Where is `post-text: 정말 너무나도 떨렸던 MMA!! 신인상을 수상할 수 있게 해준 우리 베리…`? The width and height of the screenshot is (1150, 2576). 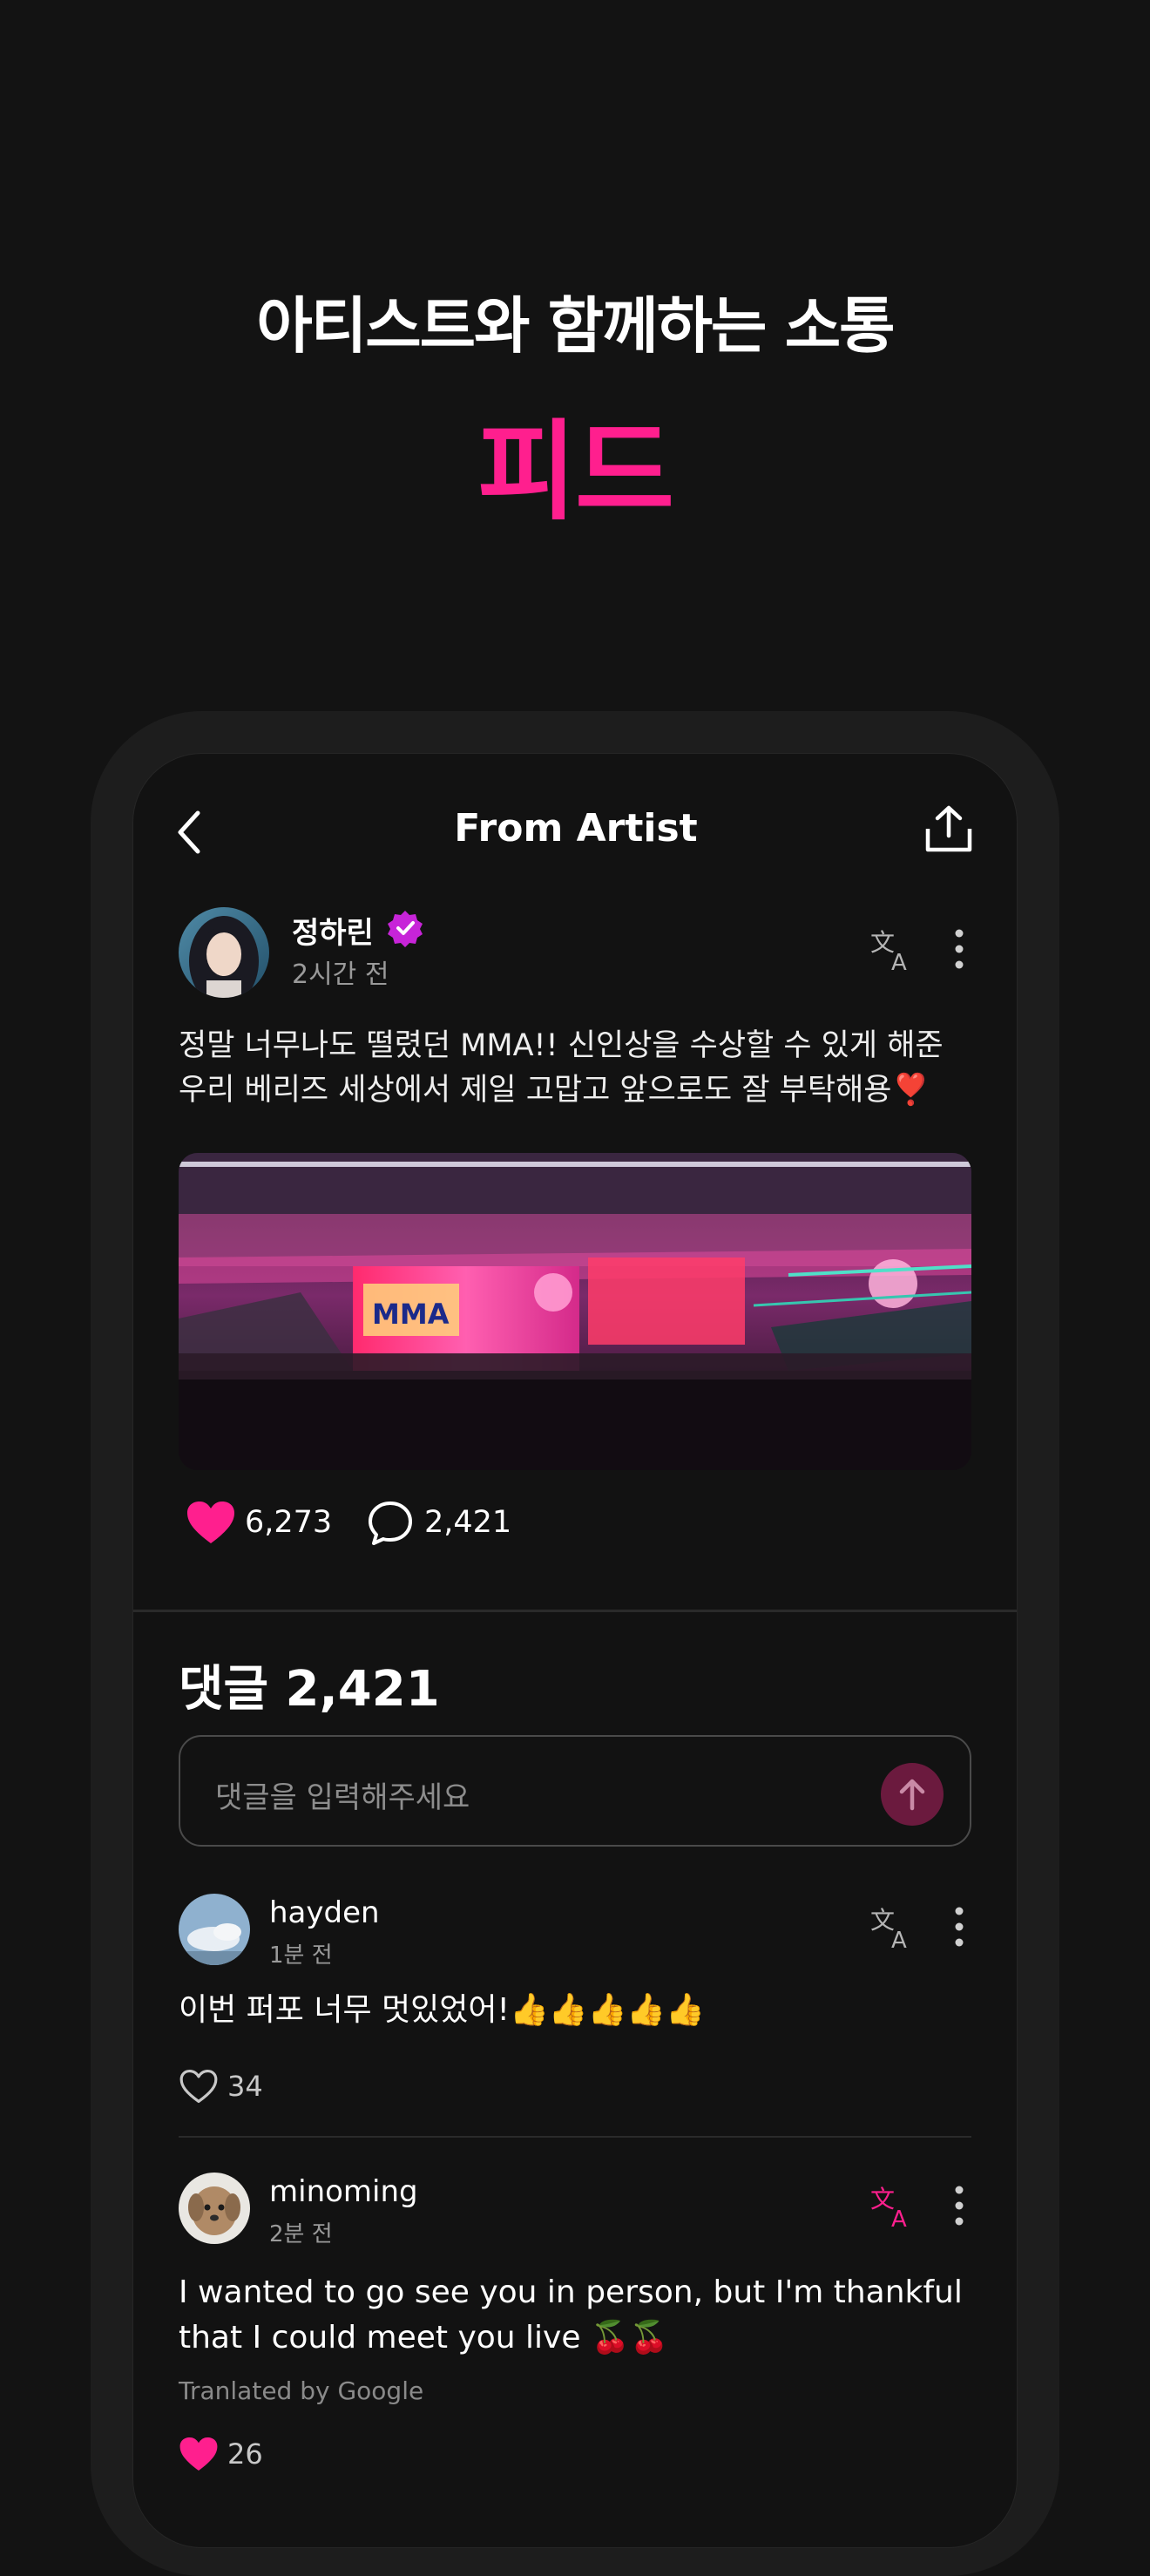
post-text: 정말 너무나도 떨렸던 MMA!! 신인상을 수상할 수 있게 해준 우리 베리… is located at coordinates (584, 1069).